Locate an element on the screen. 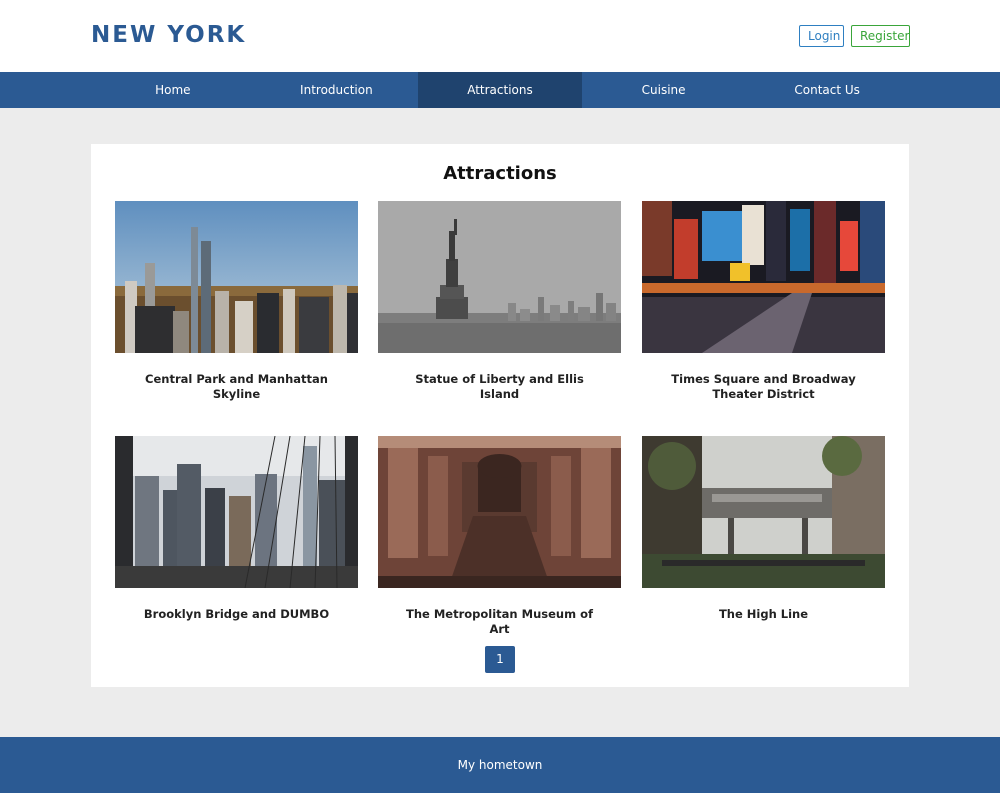 The image size is (1000, 793). login-button: Login is located at coordinates (821, 36).